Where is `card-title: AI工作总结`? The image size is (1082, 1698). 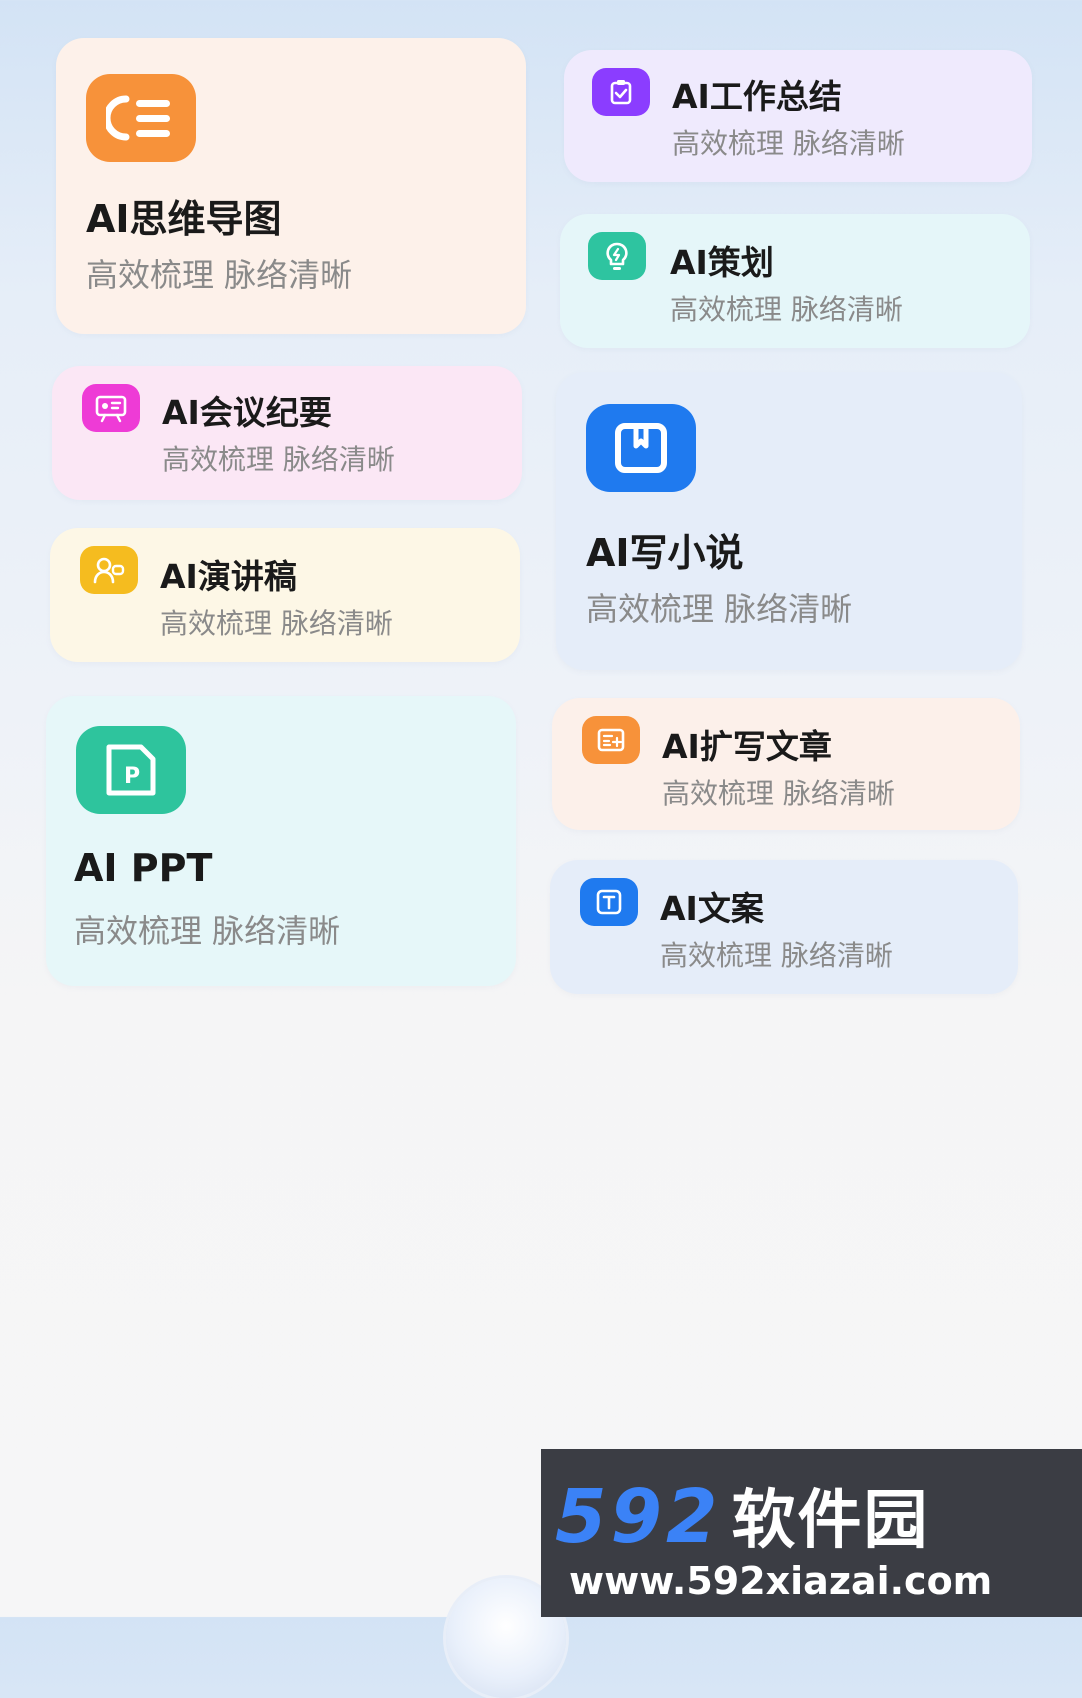 card-title: AI工作总结 is located at coordinates (757, 96).